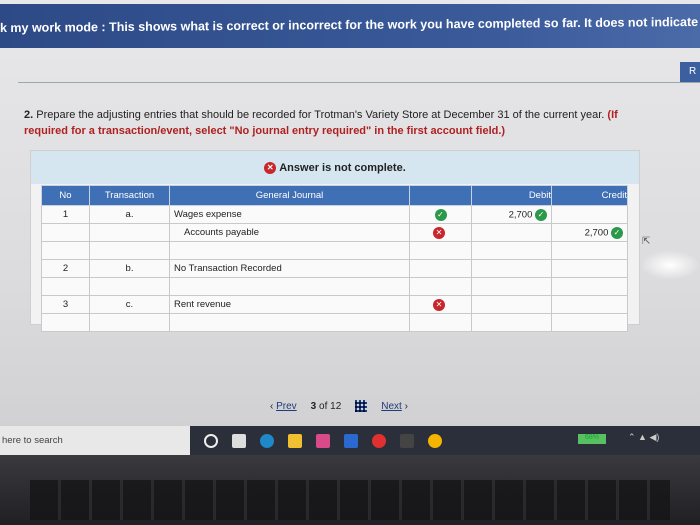 This screenshot has height=525, width=700. What do you see at coordinates (361, 406) in the screenshot?
I see `grid-icon` at bounding box center [361, 406].